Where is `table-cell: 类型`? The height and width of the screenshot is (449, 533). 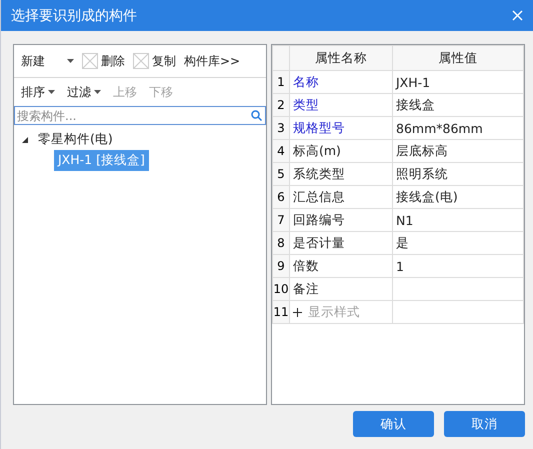
table-cell: 类型 is located at coordinates (341, 105).